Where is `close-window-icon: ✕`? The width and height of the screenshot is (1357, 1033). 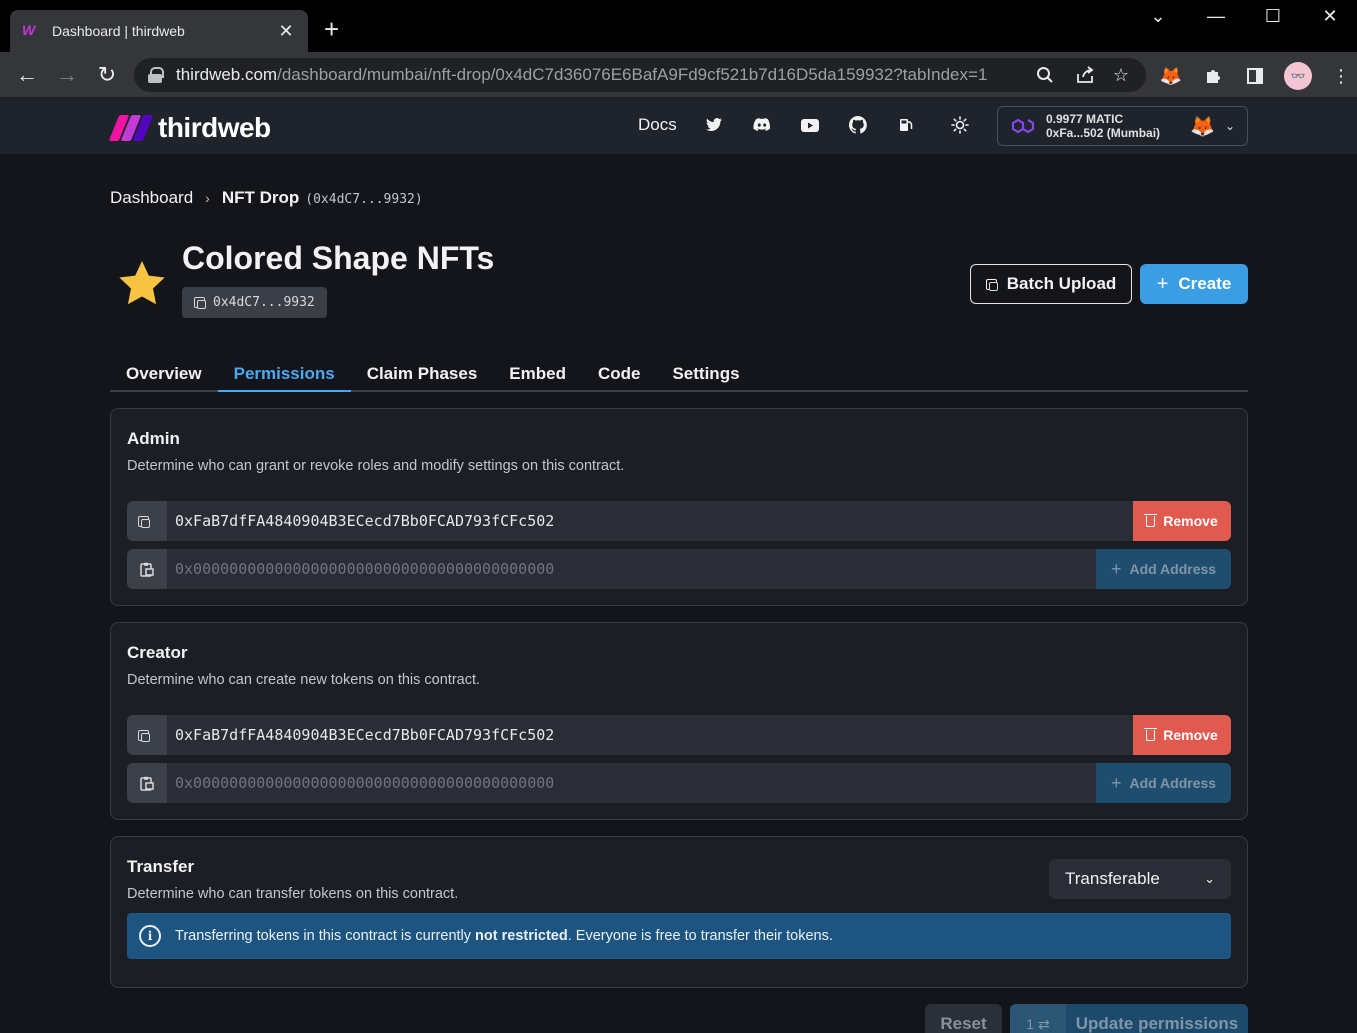
close-window-icon: ✕ is located at coordinates (1330, 16).